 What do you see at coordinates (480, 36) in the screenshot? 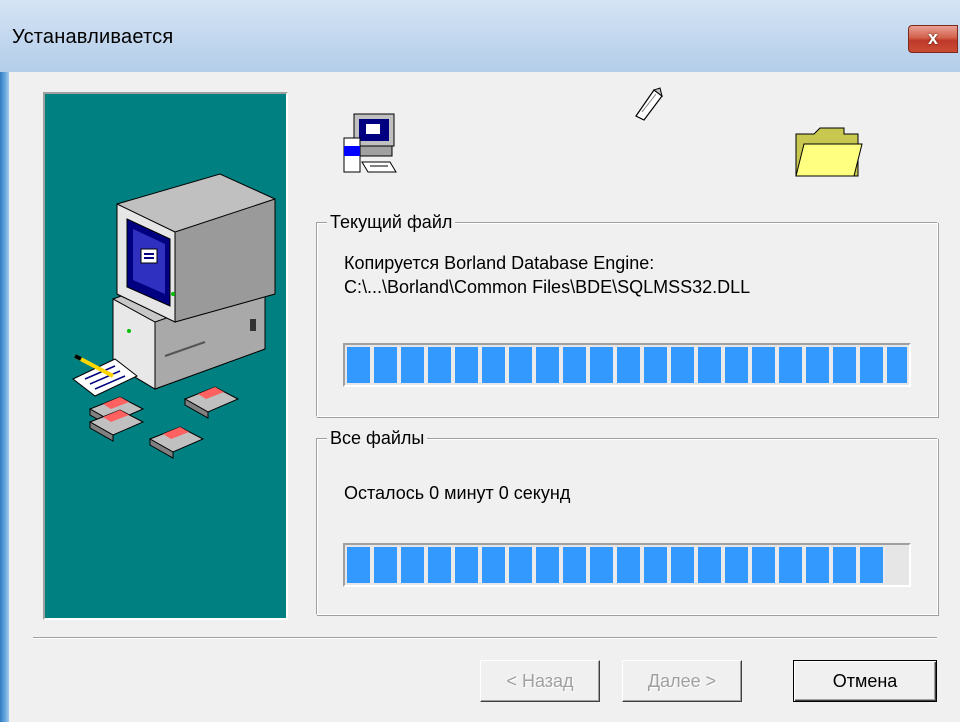
I see `title-bar: Устанавливается x` at bounding box center [480, 36].